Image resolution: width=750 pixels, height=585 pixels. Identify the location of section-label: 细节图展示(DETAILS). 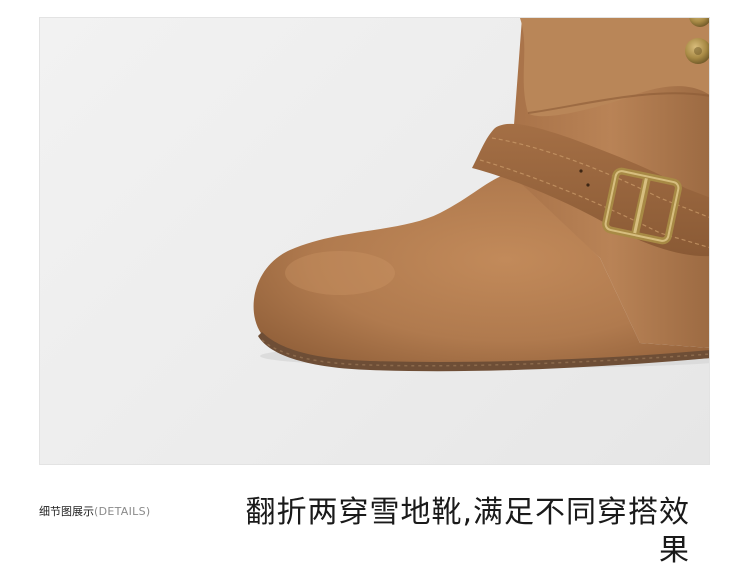
(94, 512).